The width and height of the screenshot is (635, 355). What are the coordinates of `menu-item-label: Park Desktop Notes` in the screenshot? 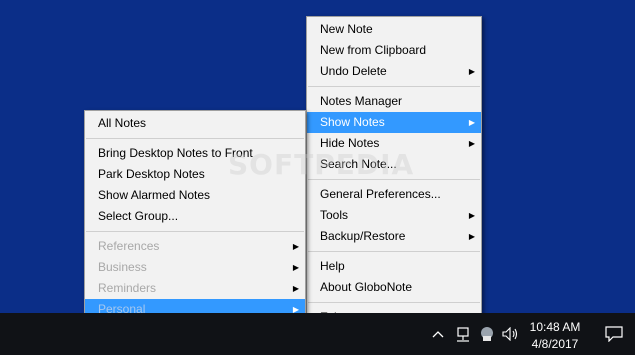 It's located at (151, 174).